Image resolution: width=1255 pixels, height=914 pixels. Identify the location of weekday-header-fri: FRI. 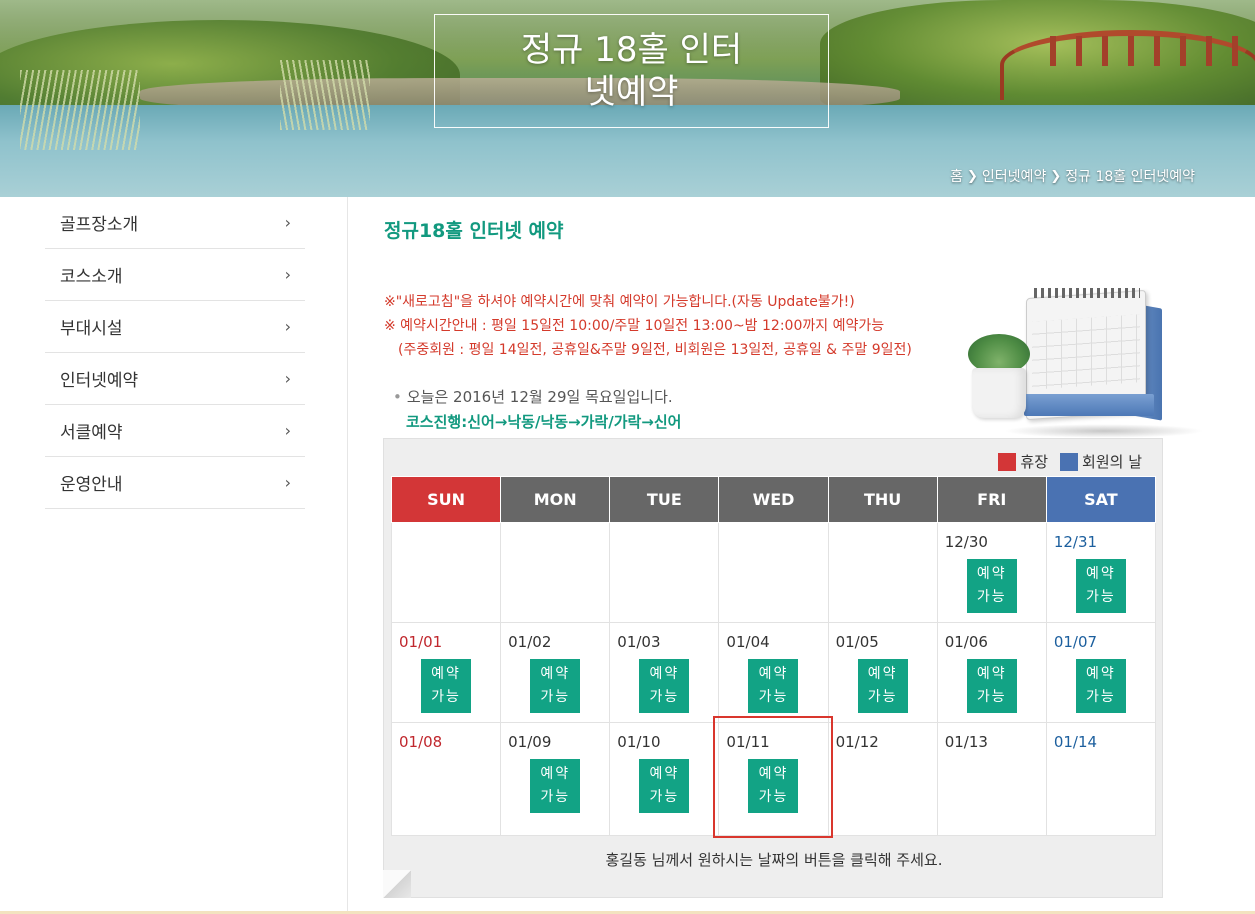
(991, 499).